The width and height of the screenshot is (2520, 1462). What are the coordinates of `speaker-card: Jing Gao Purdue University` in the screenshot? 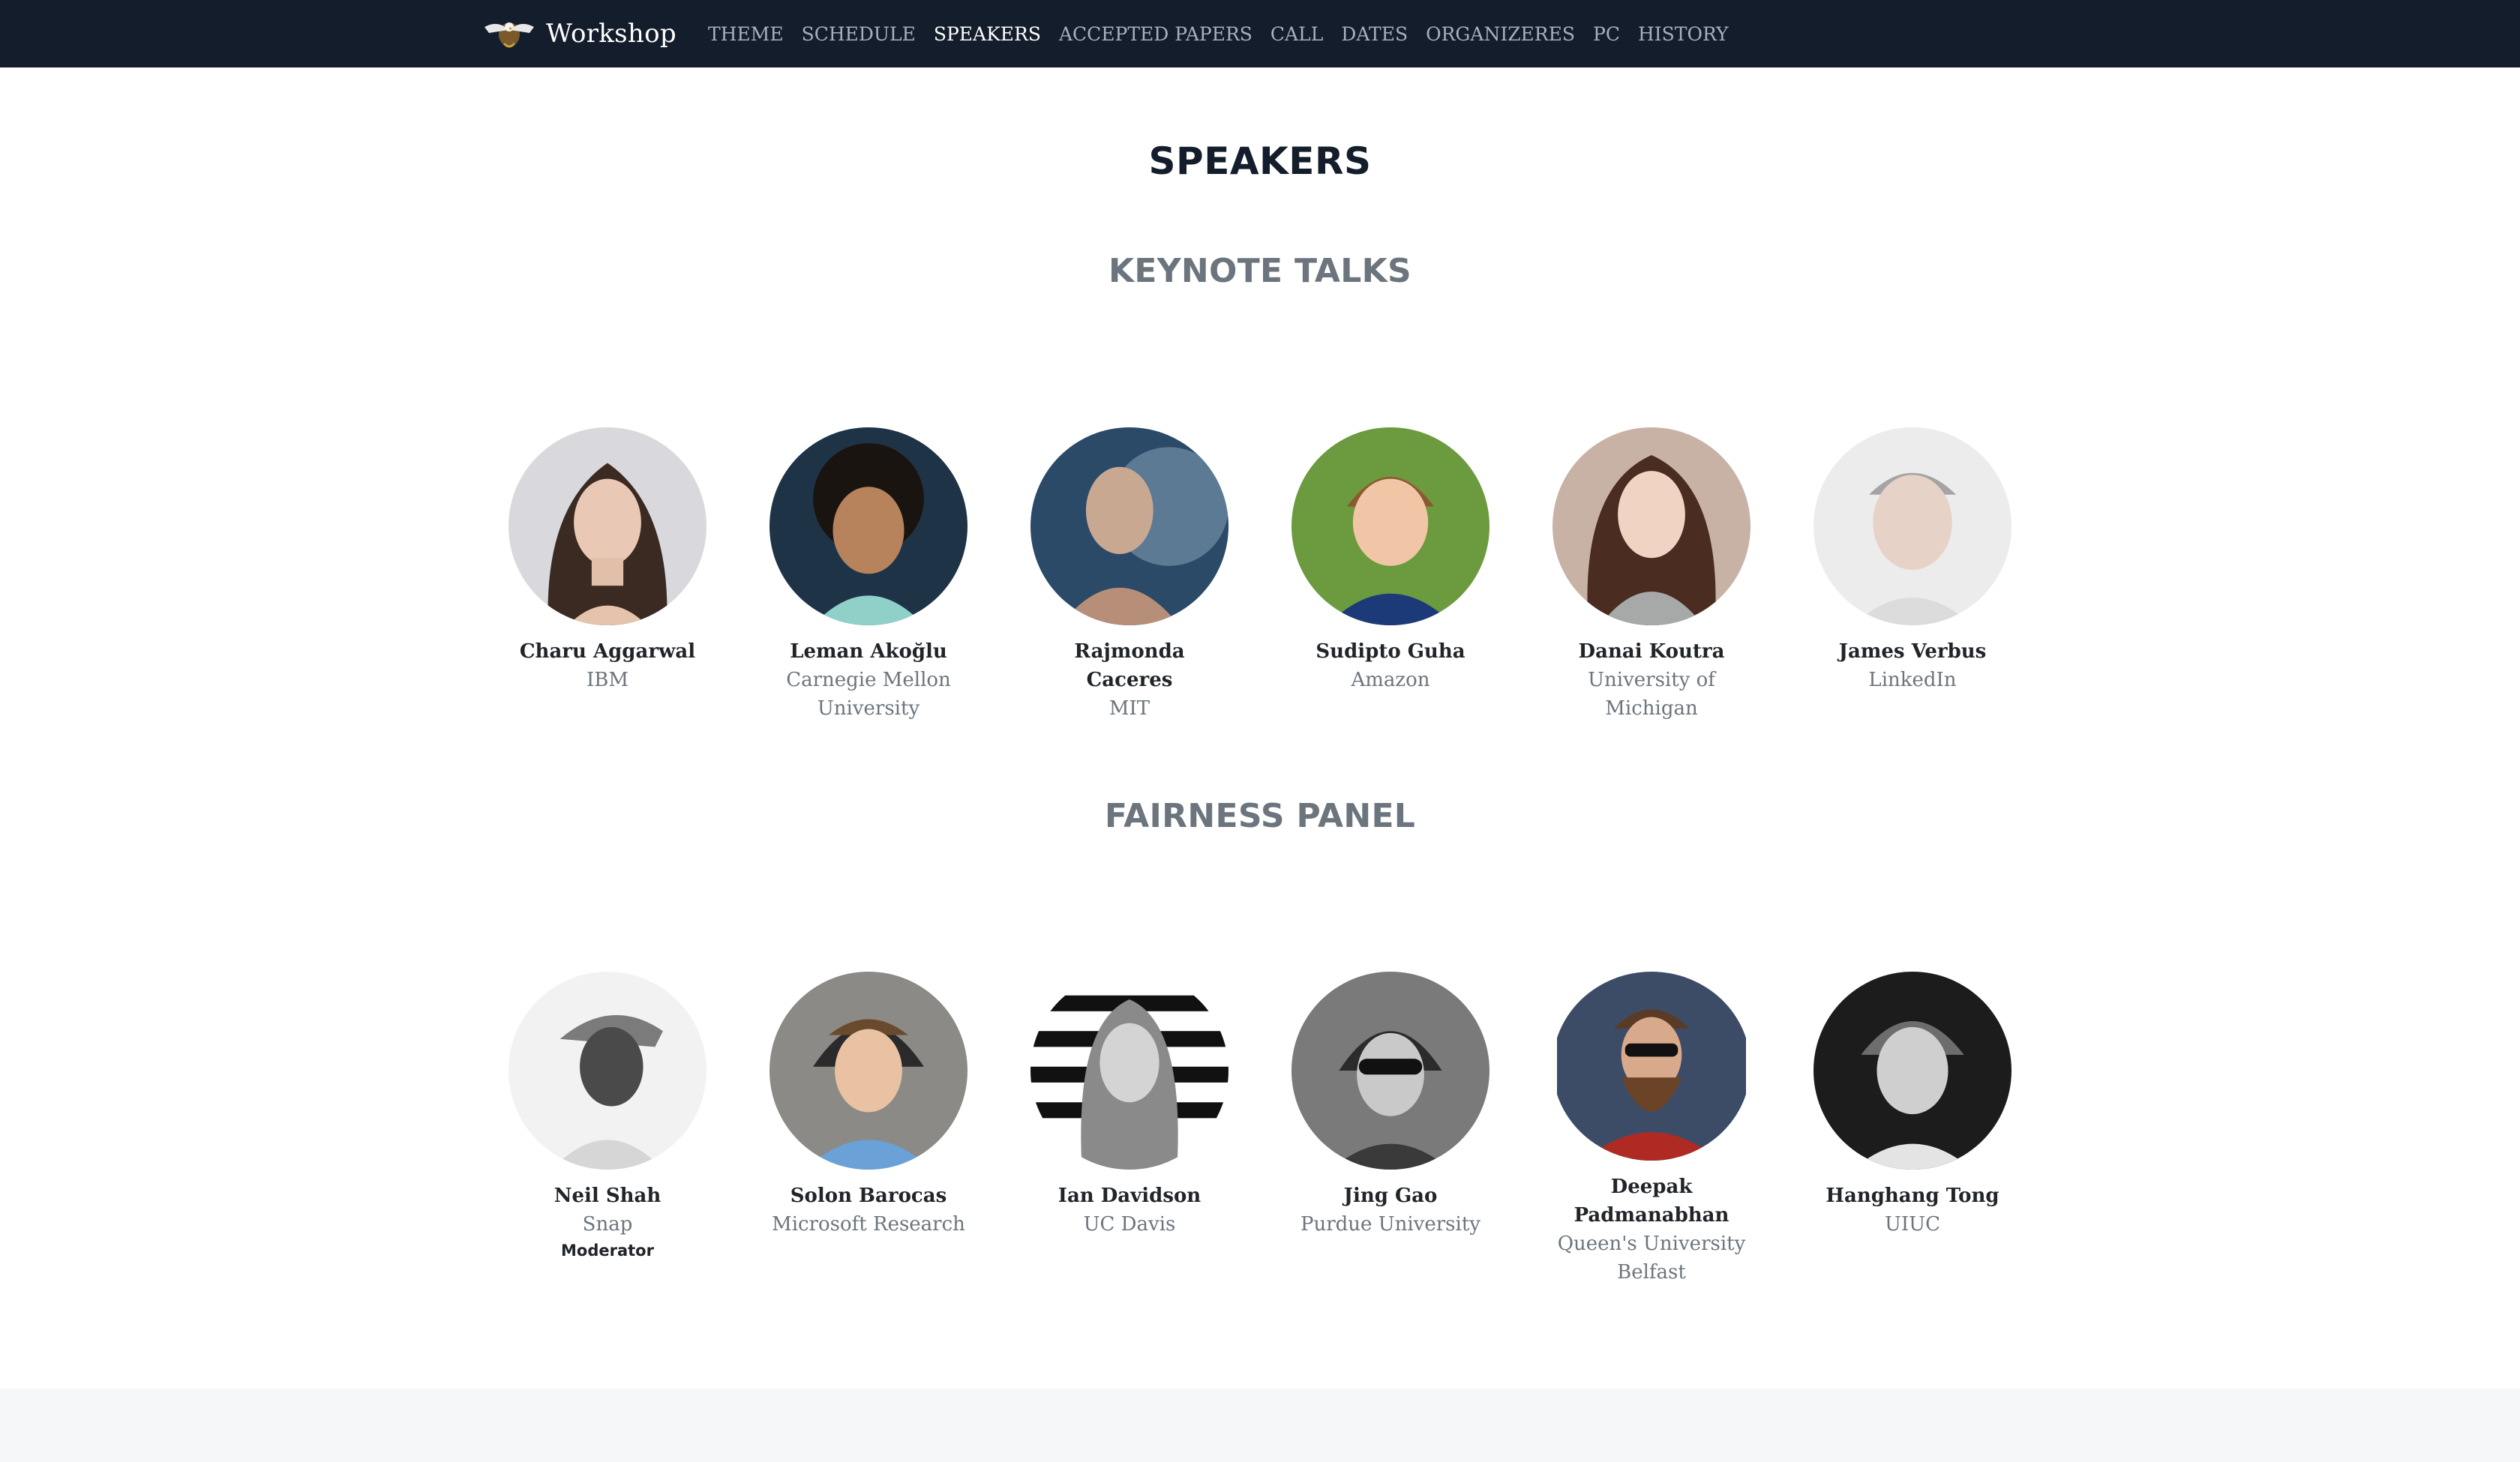 It's located at (1390, 1129).